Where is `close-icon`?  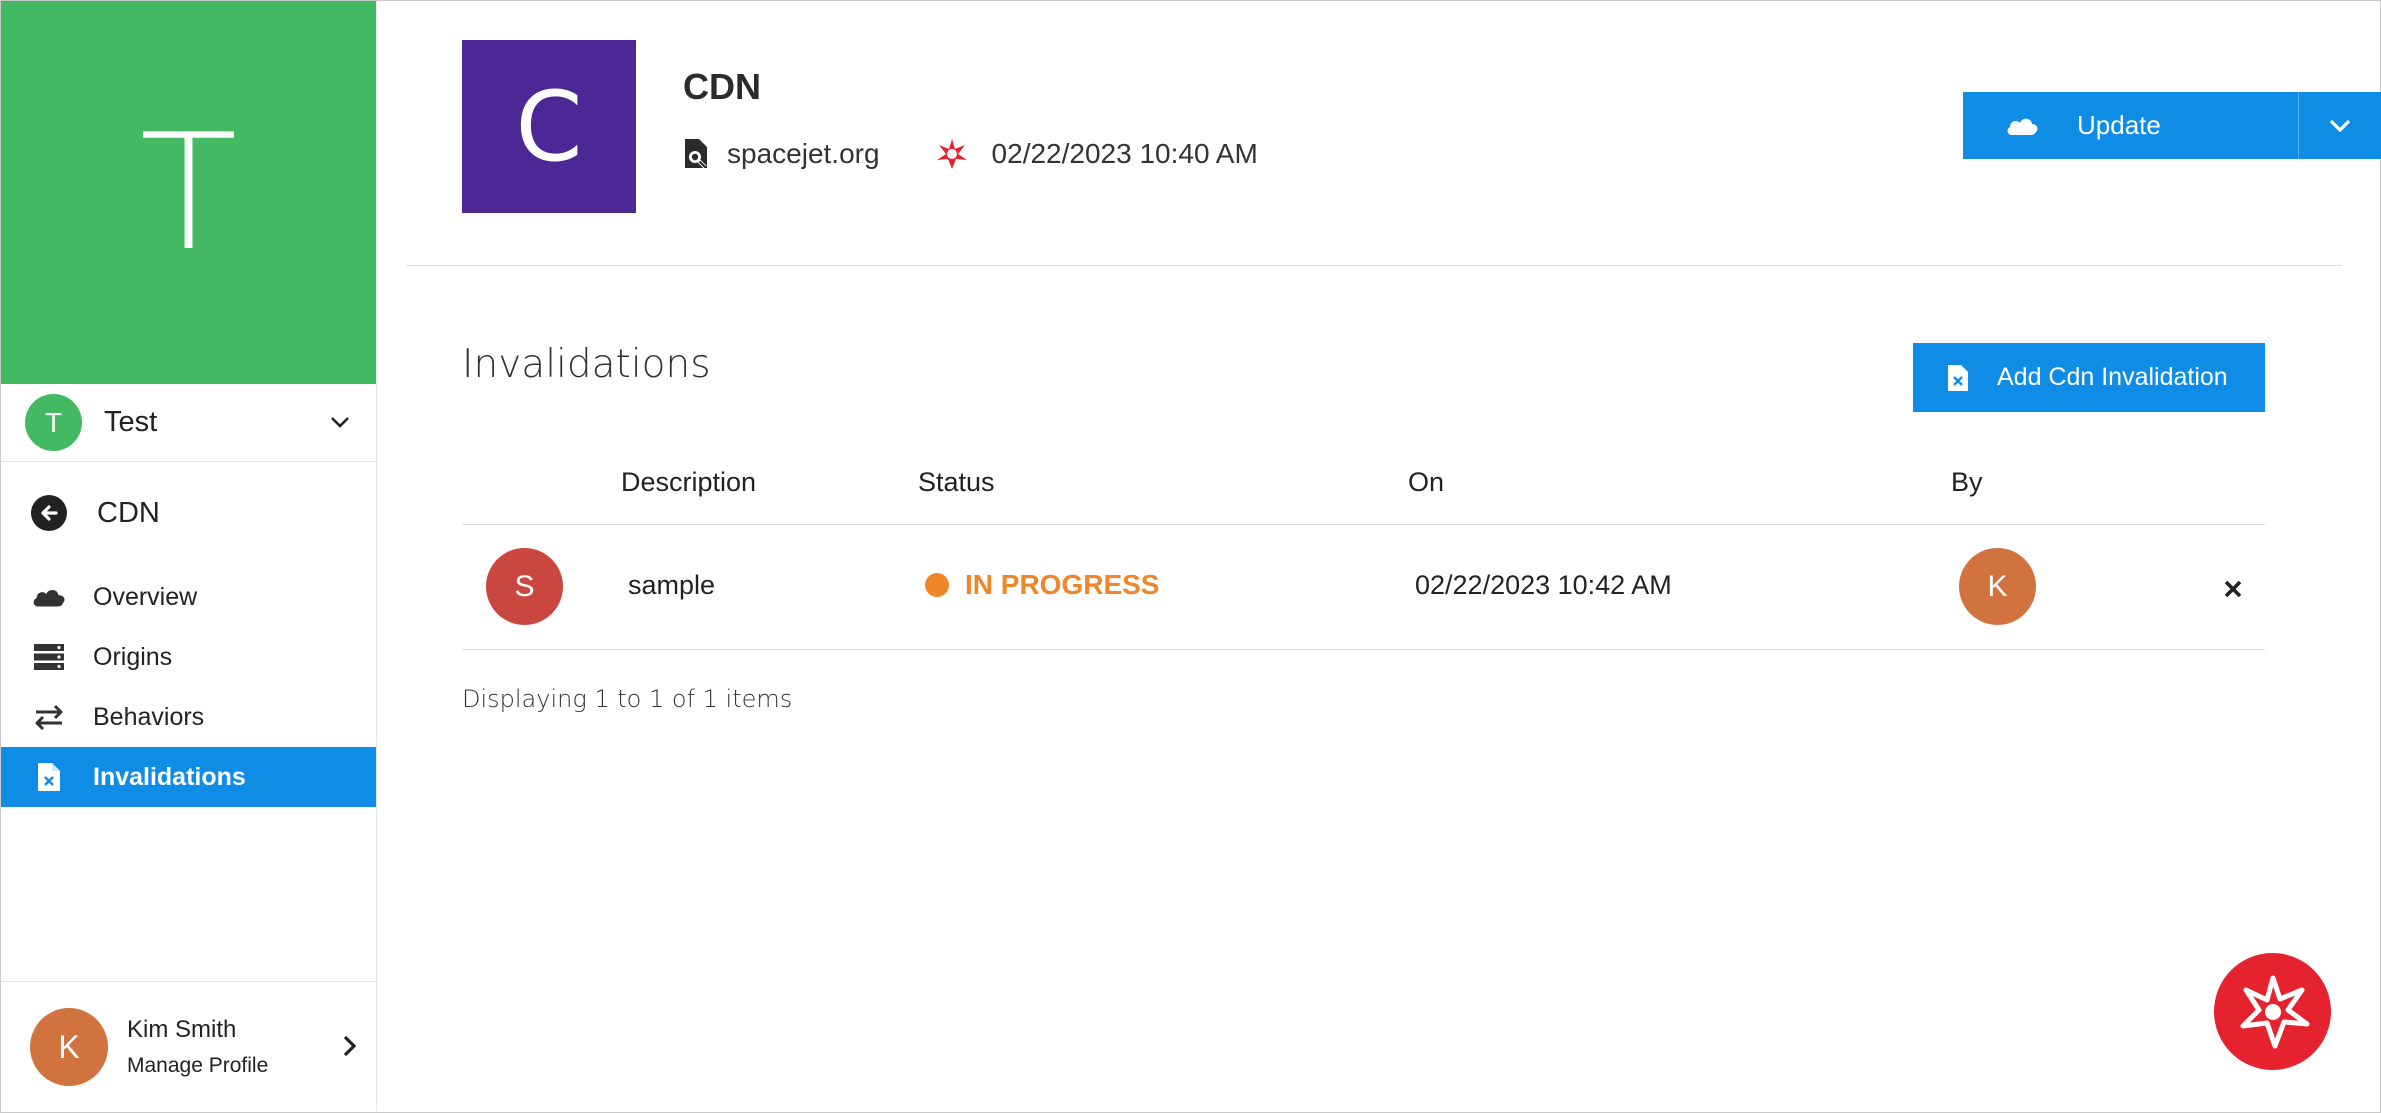 close-icon is located at coordinates (2233, 589).